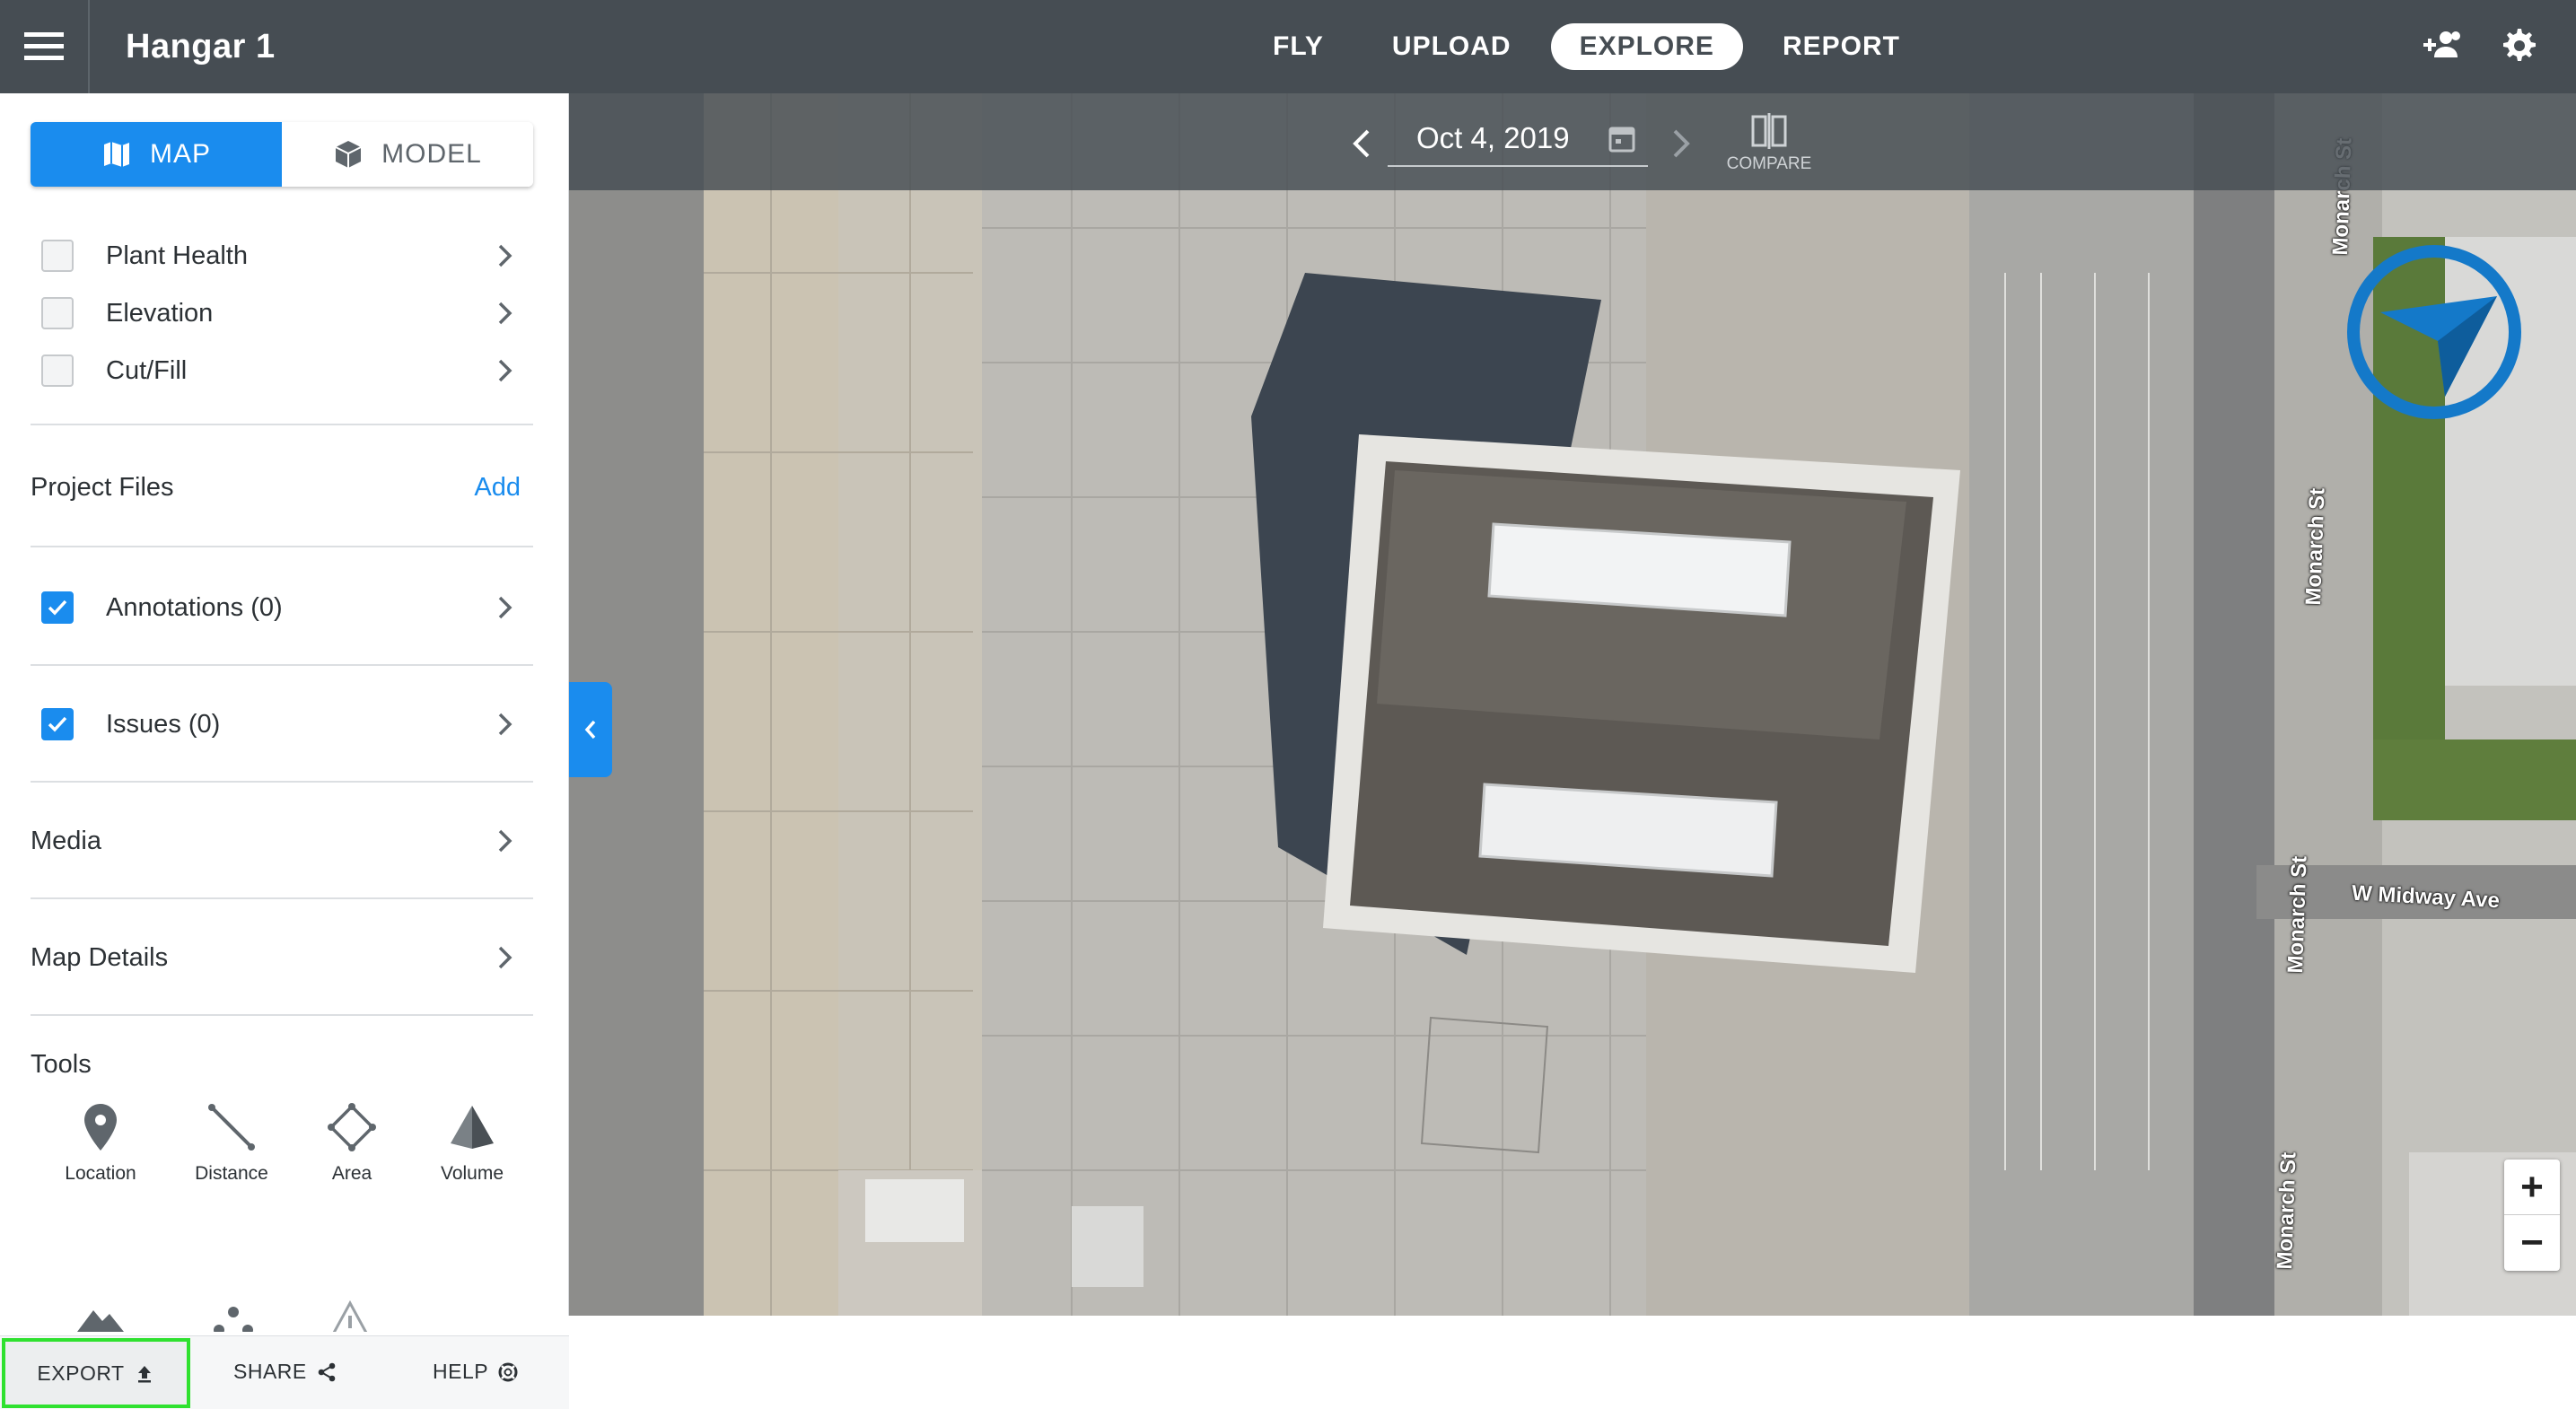 This screenshot has width=2576, height=1409. Describe the element at coordinates (2532, 1243) in the screenshot. I see `zoom-out-button: −` at that location.